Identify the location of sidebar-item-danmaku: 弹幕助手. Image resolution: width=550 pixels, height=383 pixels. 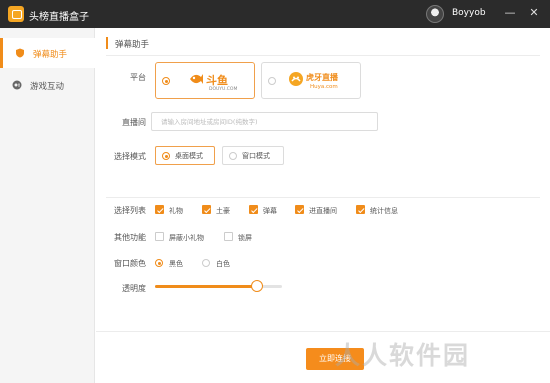
(47, 53).